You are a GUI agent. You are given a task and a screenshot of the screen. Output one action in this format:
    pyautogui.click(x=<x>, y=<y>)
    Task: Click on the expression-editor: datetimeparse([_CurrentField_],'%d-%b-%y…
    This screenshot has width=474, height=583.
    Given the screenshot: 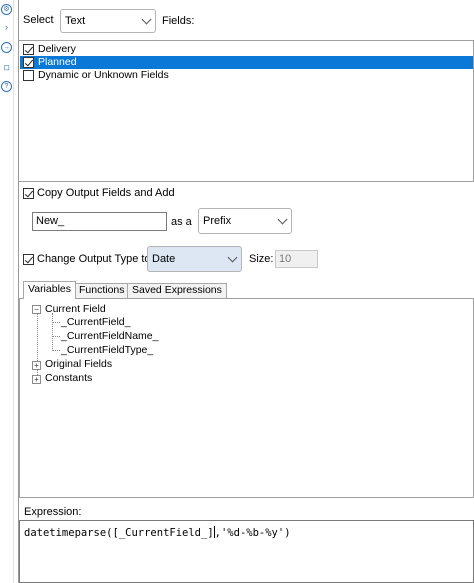 What is the action you would take?
    pyautogui.click(x=246, y=551)
    